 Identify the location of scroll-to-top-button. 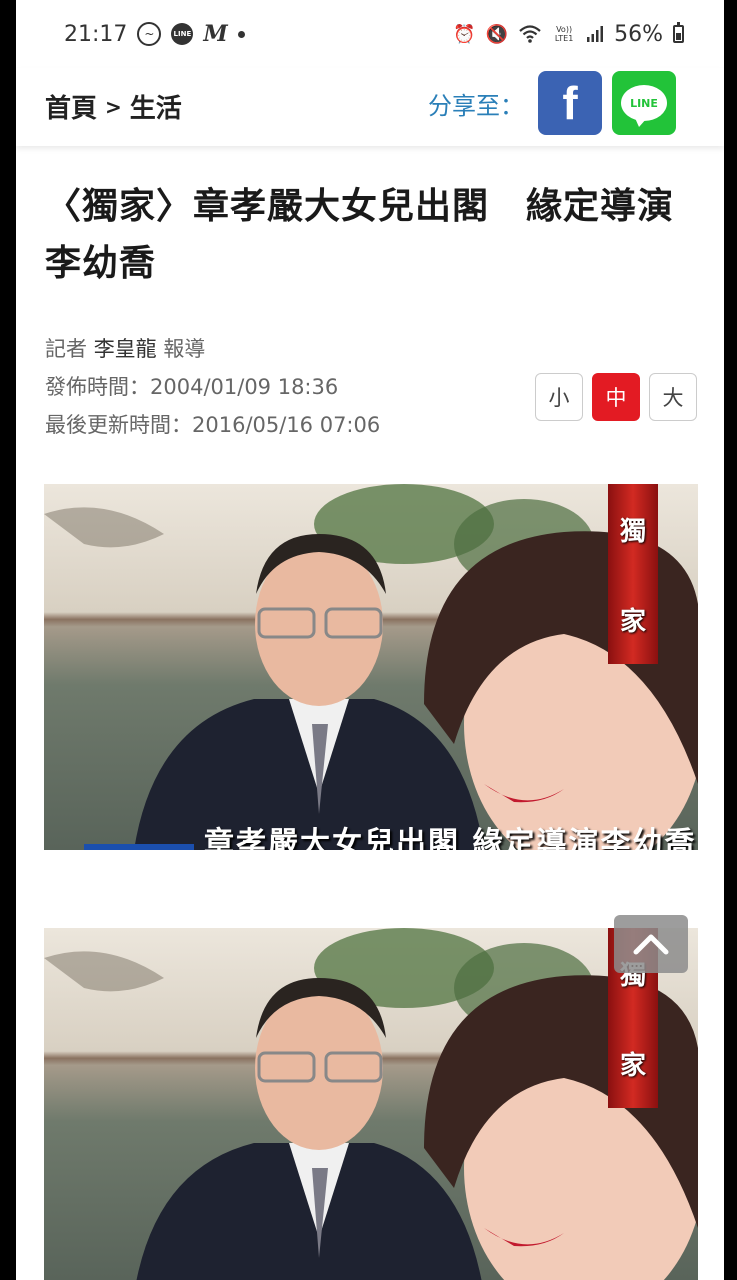
(651, 944).